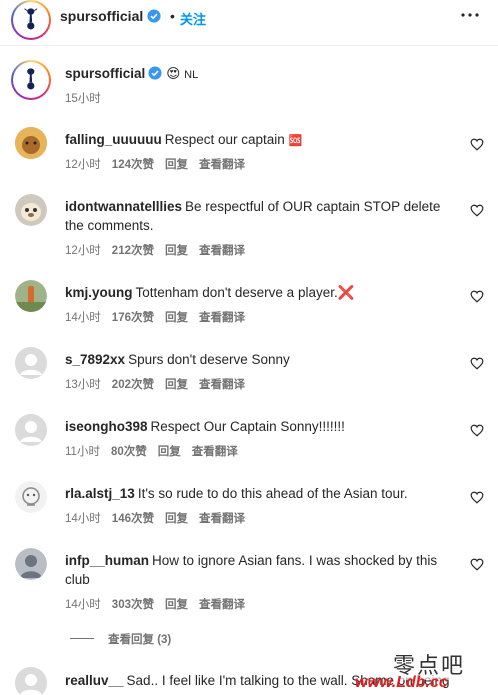 This screenshot has width=498, height=695. Describe the element at coordinates (295, 141) in the screenshot. I see `sos-emoji: 🆘` at that location.